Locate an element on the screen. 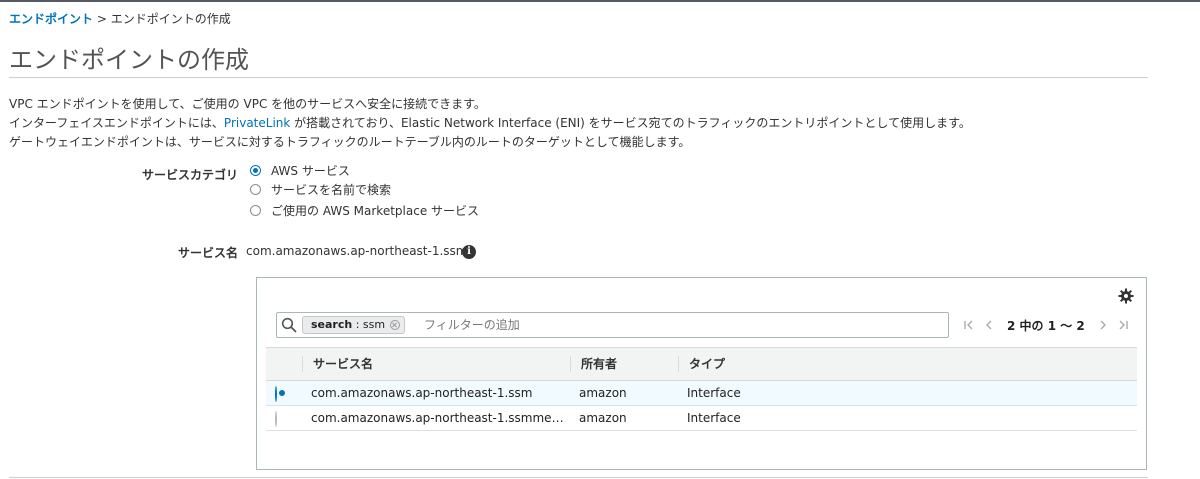  filter-input is located at coordinates (674, 325).